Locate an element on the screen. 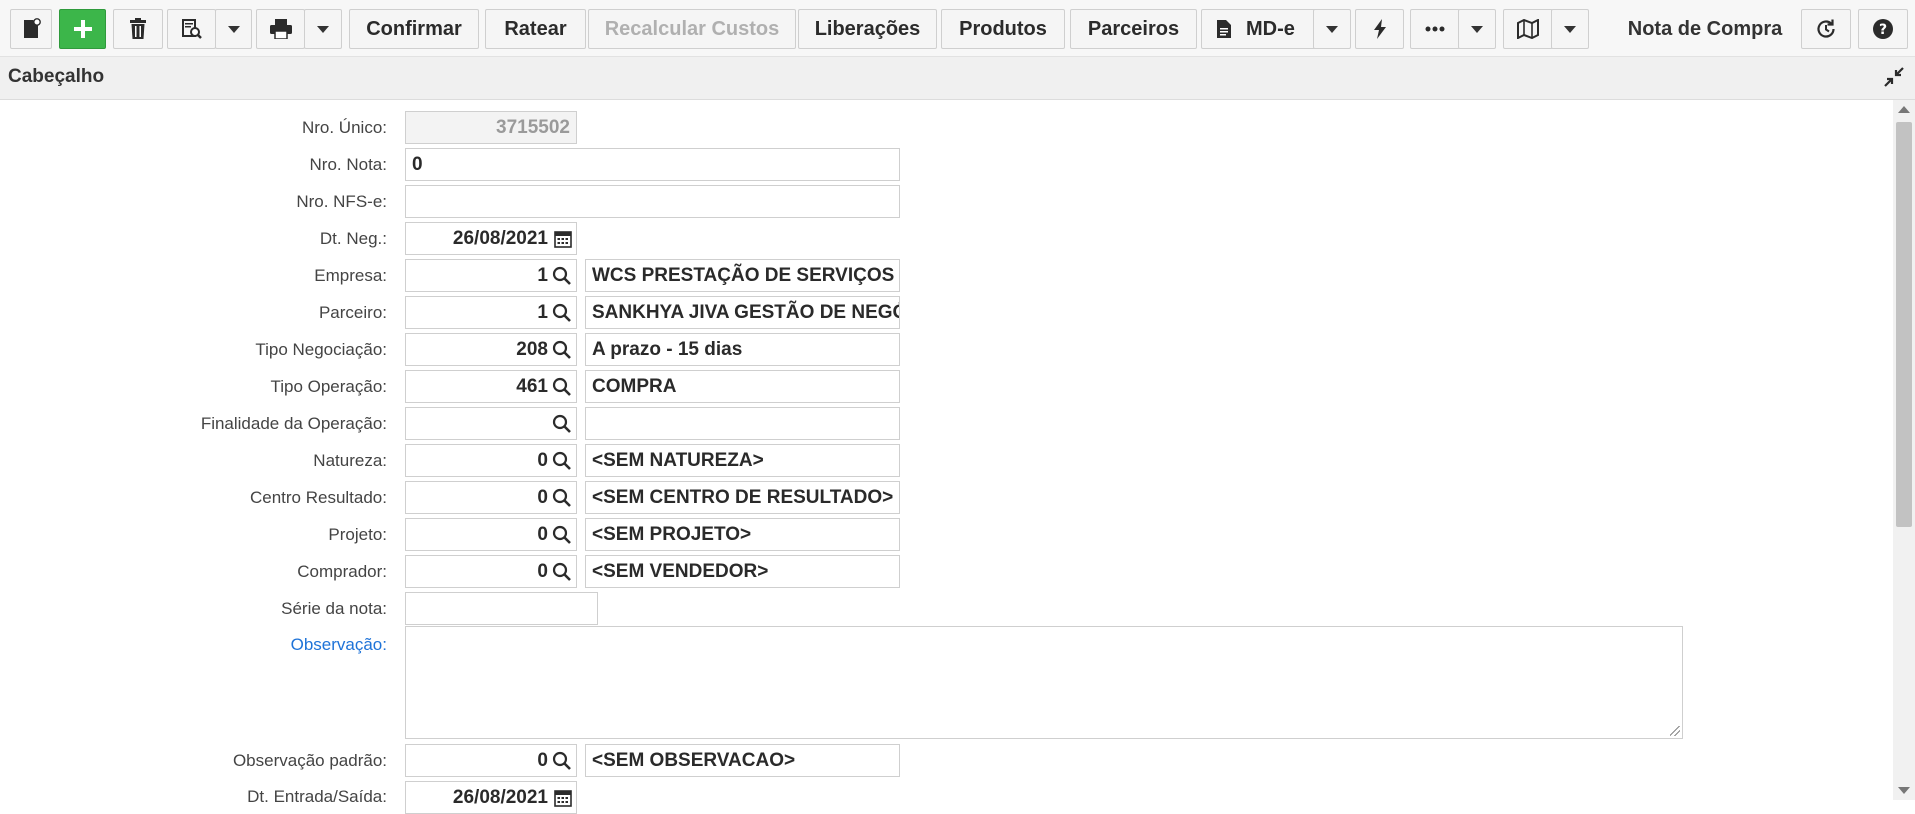 The image size is (1915, 814). ellipsis-icon is located at coordinates (1435, 29).